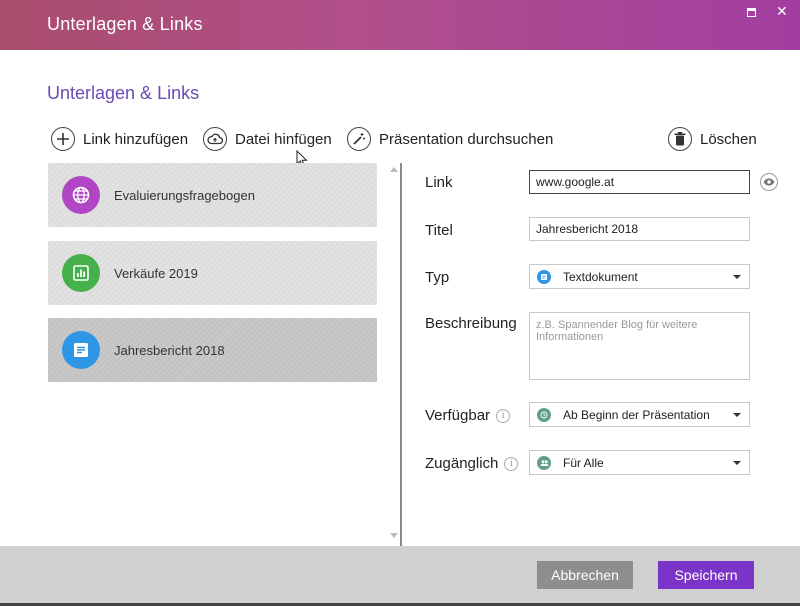 The width and height of the screenshot is (800, 606). I want to click on access-label: Zugänglich i, so click(472, 463).